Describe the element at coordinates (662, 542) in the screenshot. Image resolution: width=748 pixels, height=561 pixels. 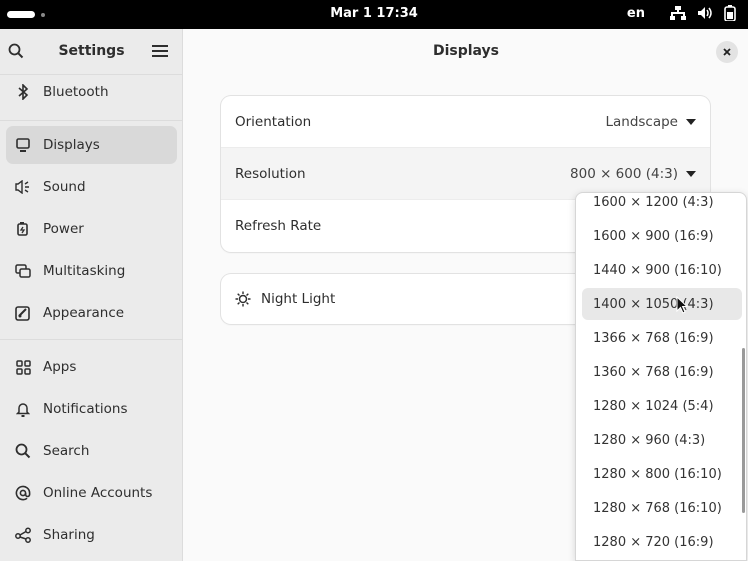
I see `resolution-option: 1280 × 720 (16:9)` at that location.